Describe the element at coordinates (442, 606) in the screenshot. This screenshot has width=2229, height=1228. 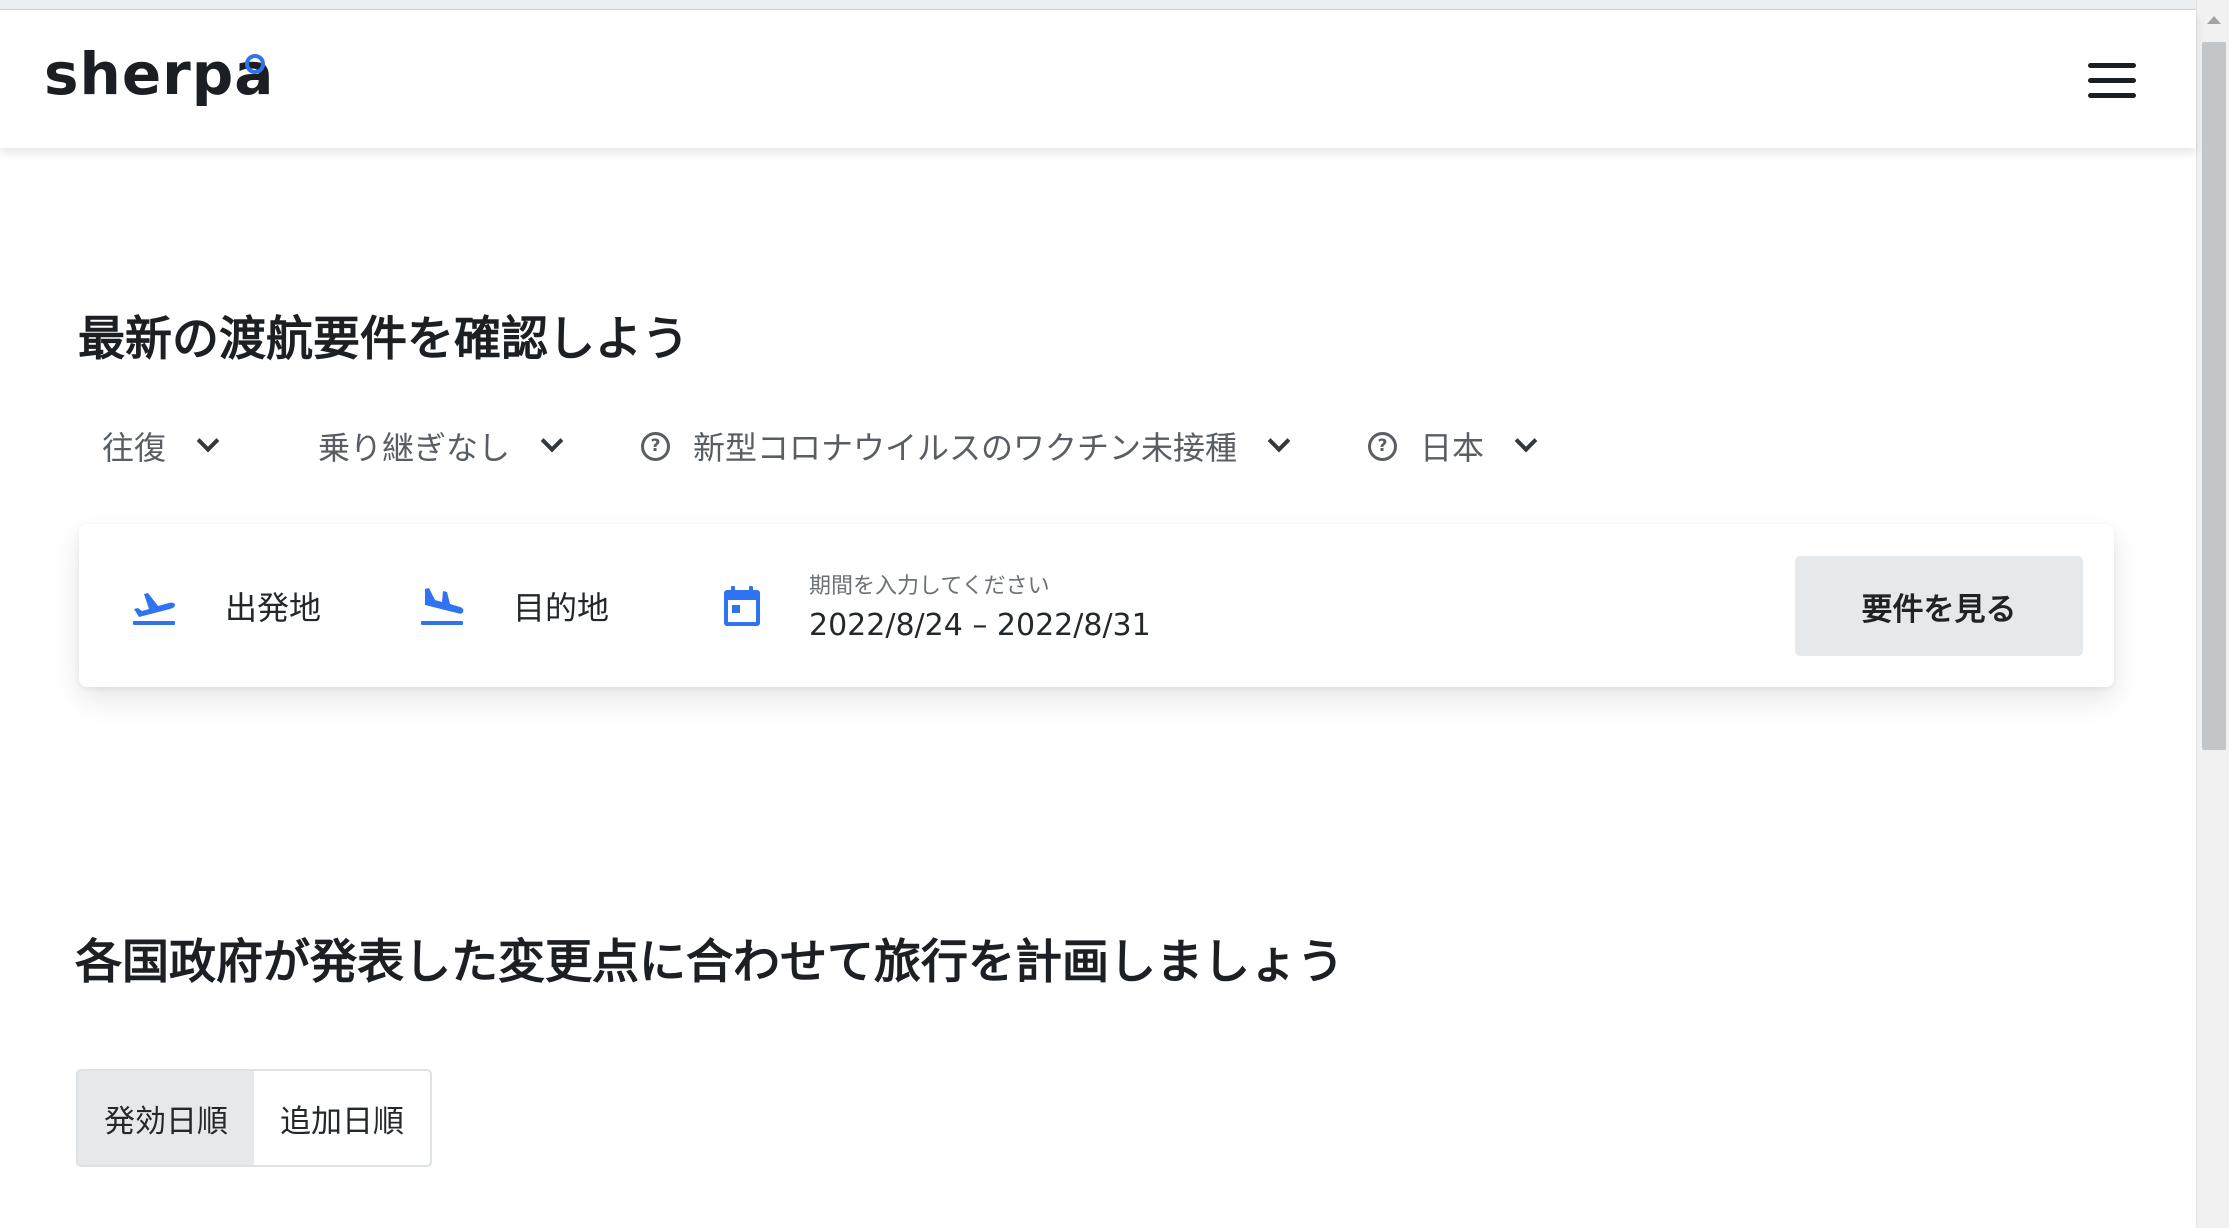
I see `airplane-landing-icon` at that location.